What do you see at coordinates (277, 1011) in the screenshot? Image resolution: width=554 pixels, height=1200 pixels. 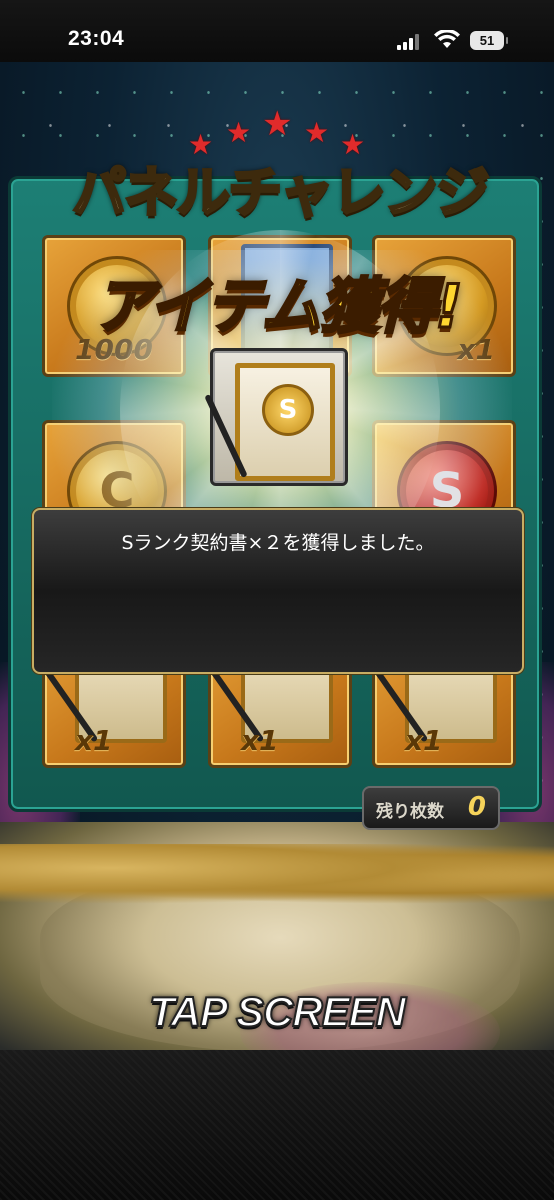 I see `tap-screen-prompt: TAP SCREEN` at bounding box center [277, 1011].